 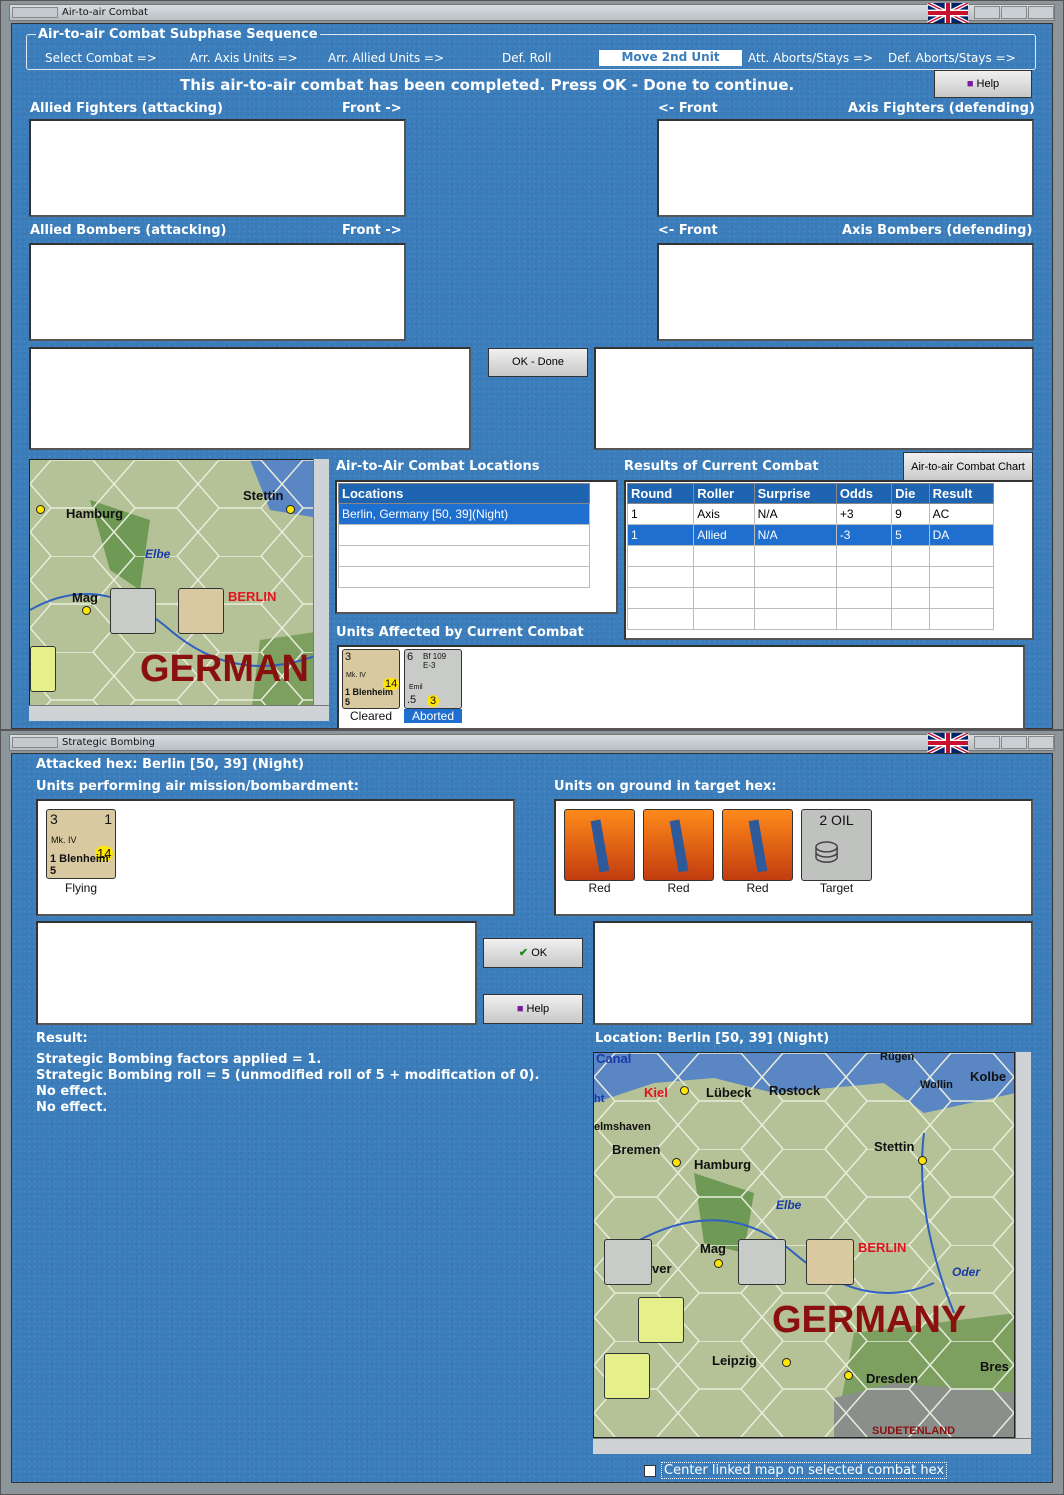 What do you see at coordinates (968, 467) in the screenshot?
I see `combat-chart-button: Air-to-air Combat Chart` at bounding box center [968, 467].